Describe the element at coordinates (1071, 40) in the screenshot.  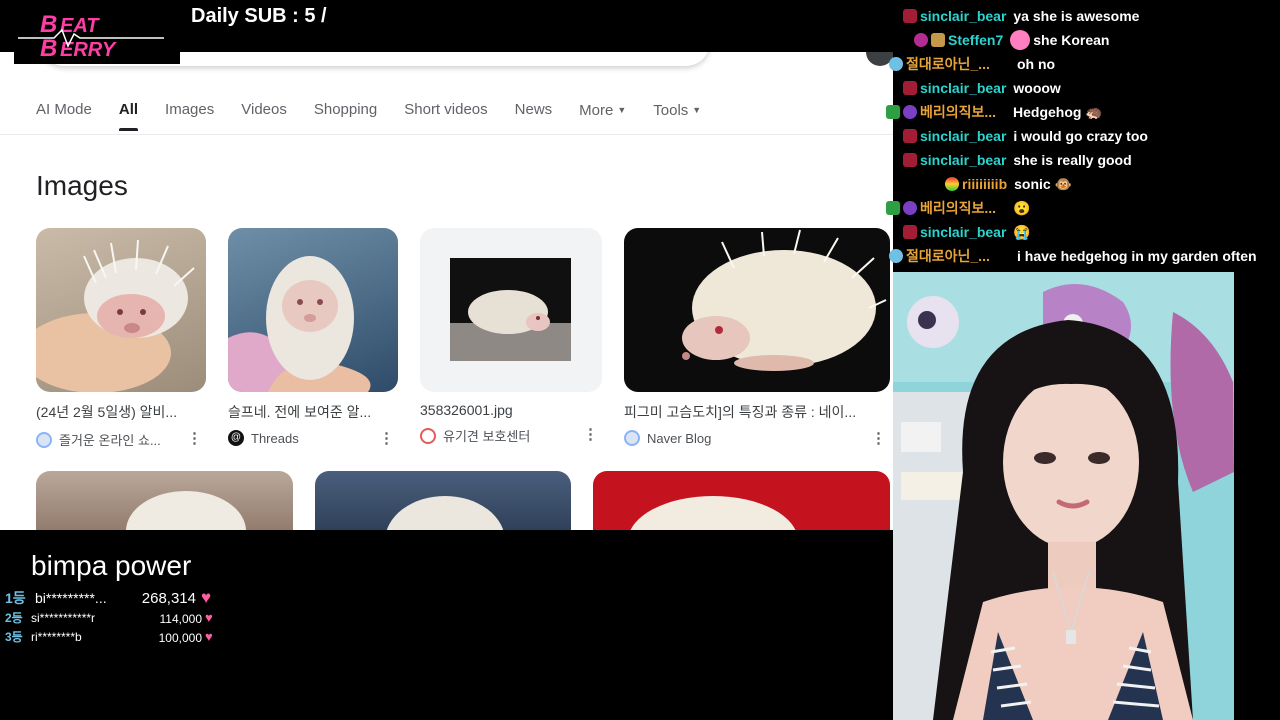
I see `chat-text: she Korean` at that location.